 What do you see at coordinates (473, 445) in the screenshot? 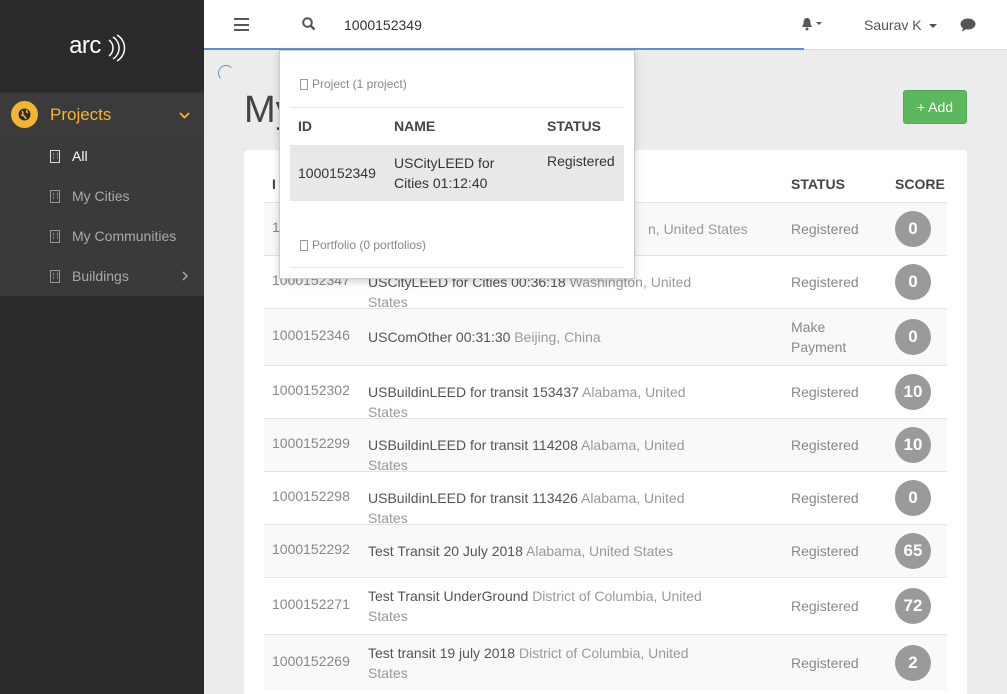
I see `row-name: USBuildinLEED for transit 114208` at bounding box center [473, 445].